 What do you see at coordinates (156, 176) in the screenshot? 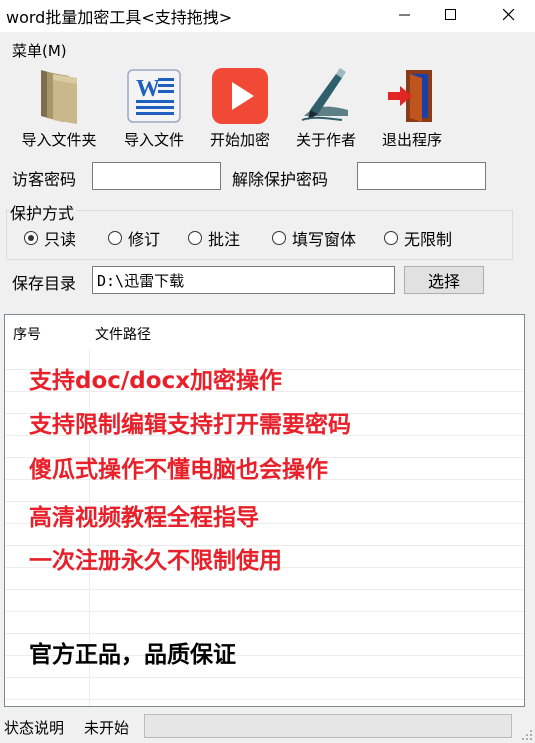
I see `visitor-password-input` at bounding box center [156, 176].